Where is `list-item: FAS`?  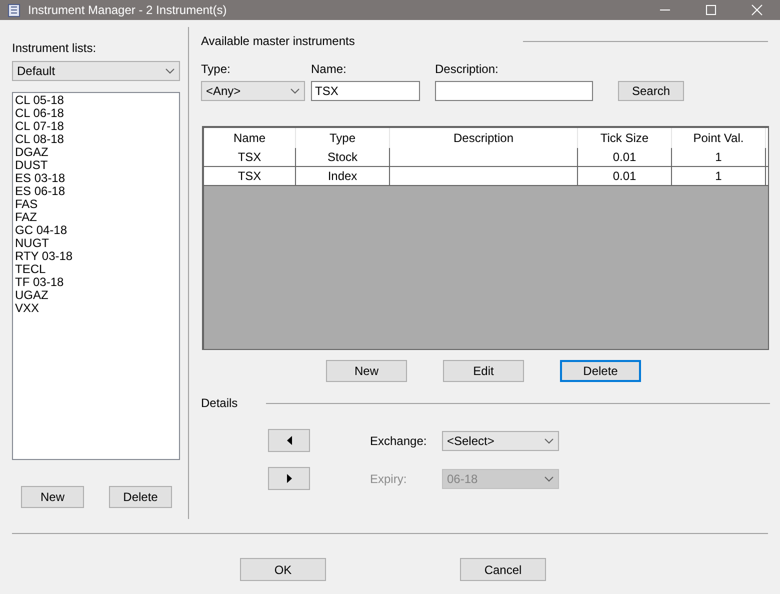 list-item: FAS is located at coordinates (97, 204).